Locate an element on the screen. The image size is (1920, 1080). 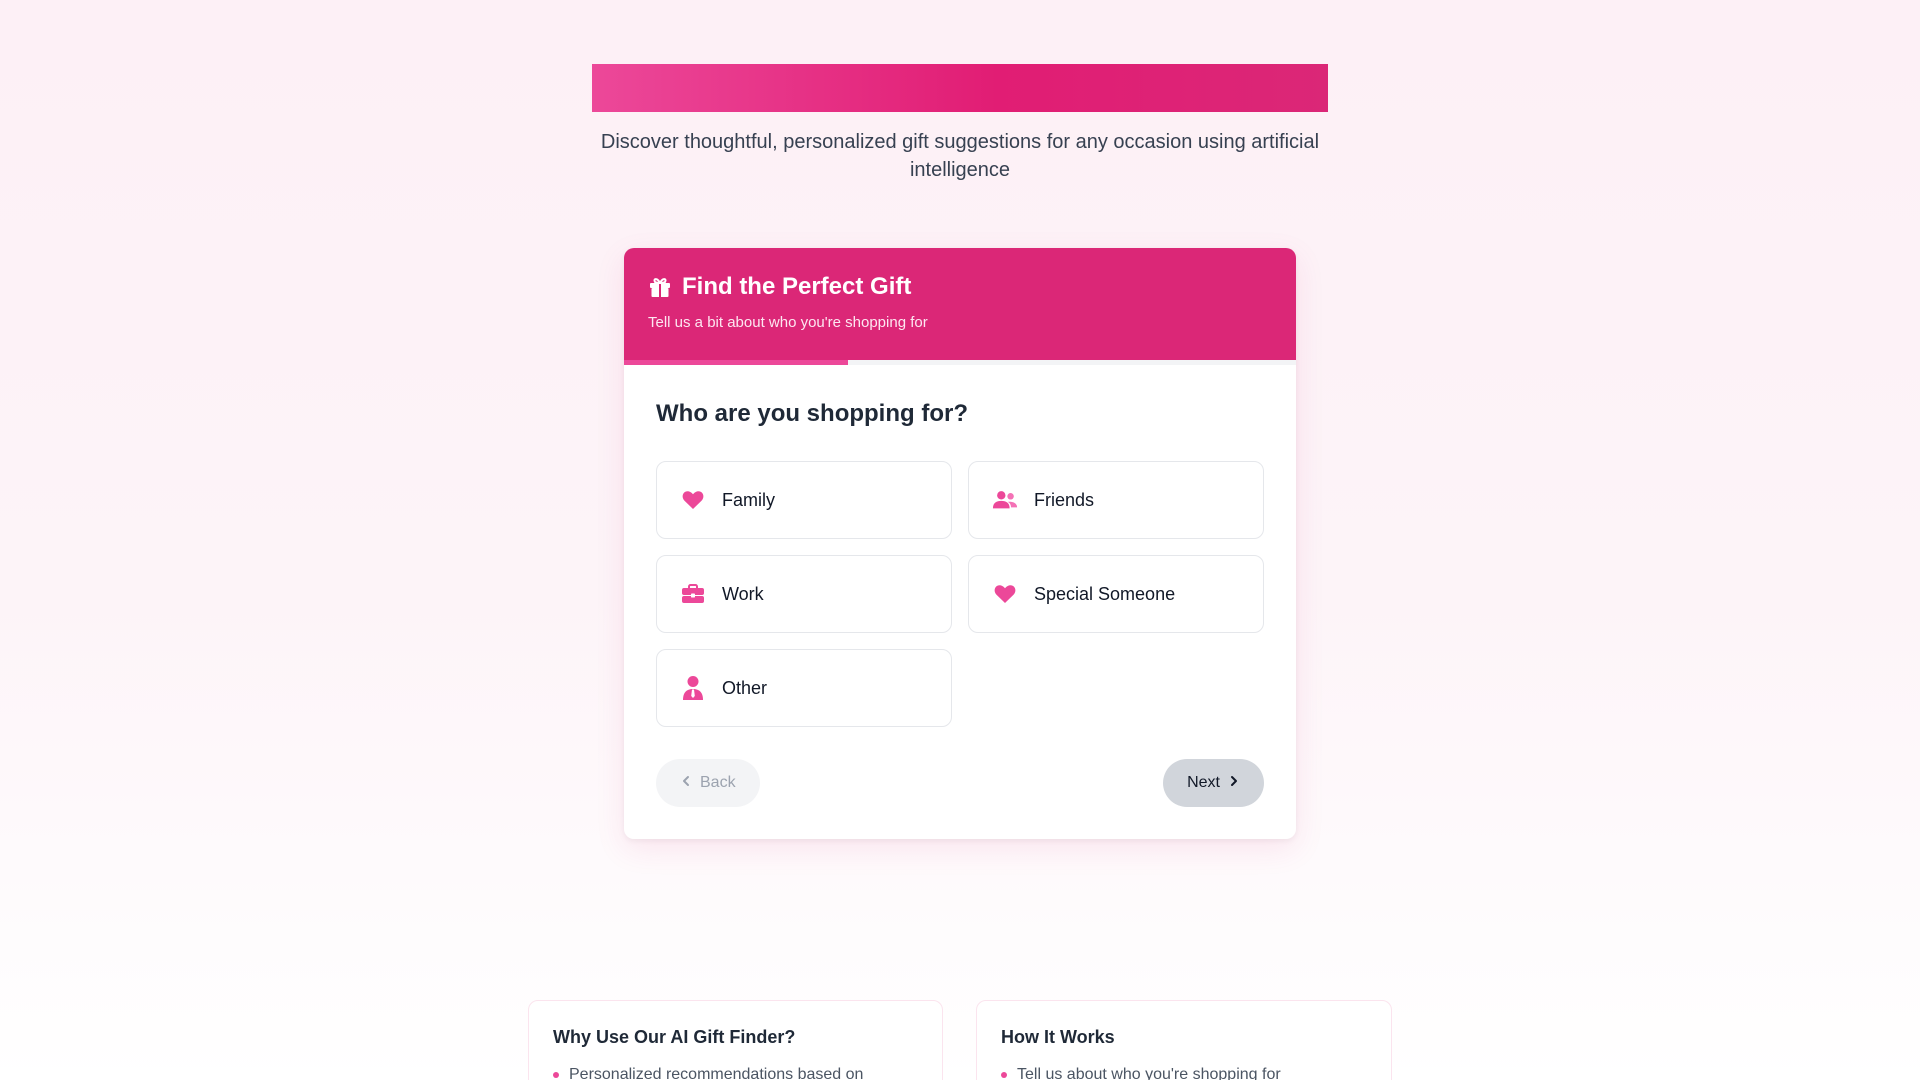
card-title-row: Find the Perfect Gift is located at coordinates (960, 287).